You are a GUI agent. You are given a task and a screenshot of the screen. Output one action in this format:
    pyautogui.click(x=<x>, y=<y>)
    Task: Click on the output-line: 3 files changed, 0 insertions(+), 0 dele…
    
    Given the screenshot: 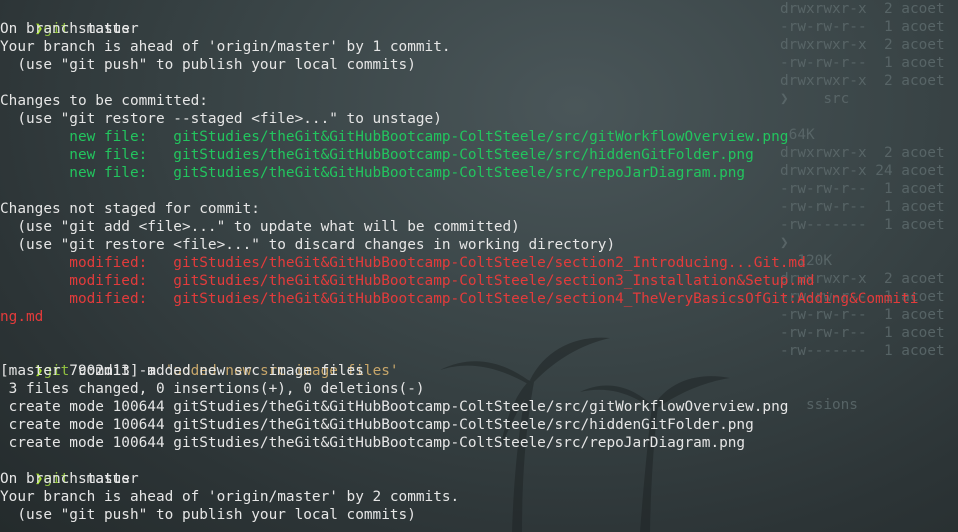 What is the action you would take?
    pyautogui.click(x=212, y=389)
    